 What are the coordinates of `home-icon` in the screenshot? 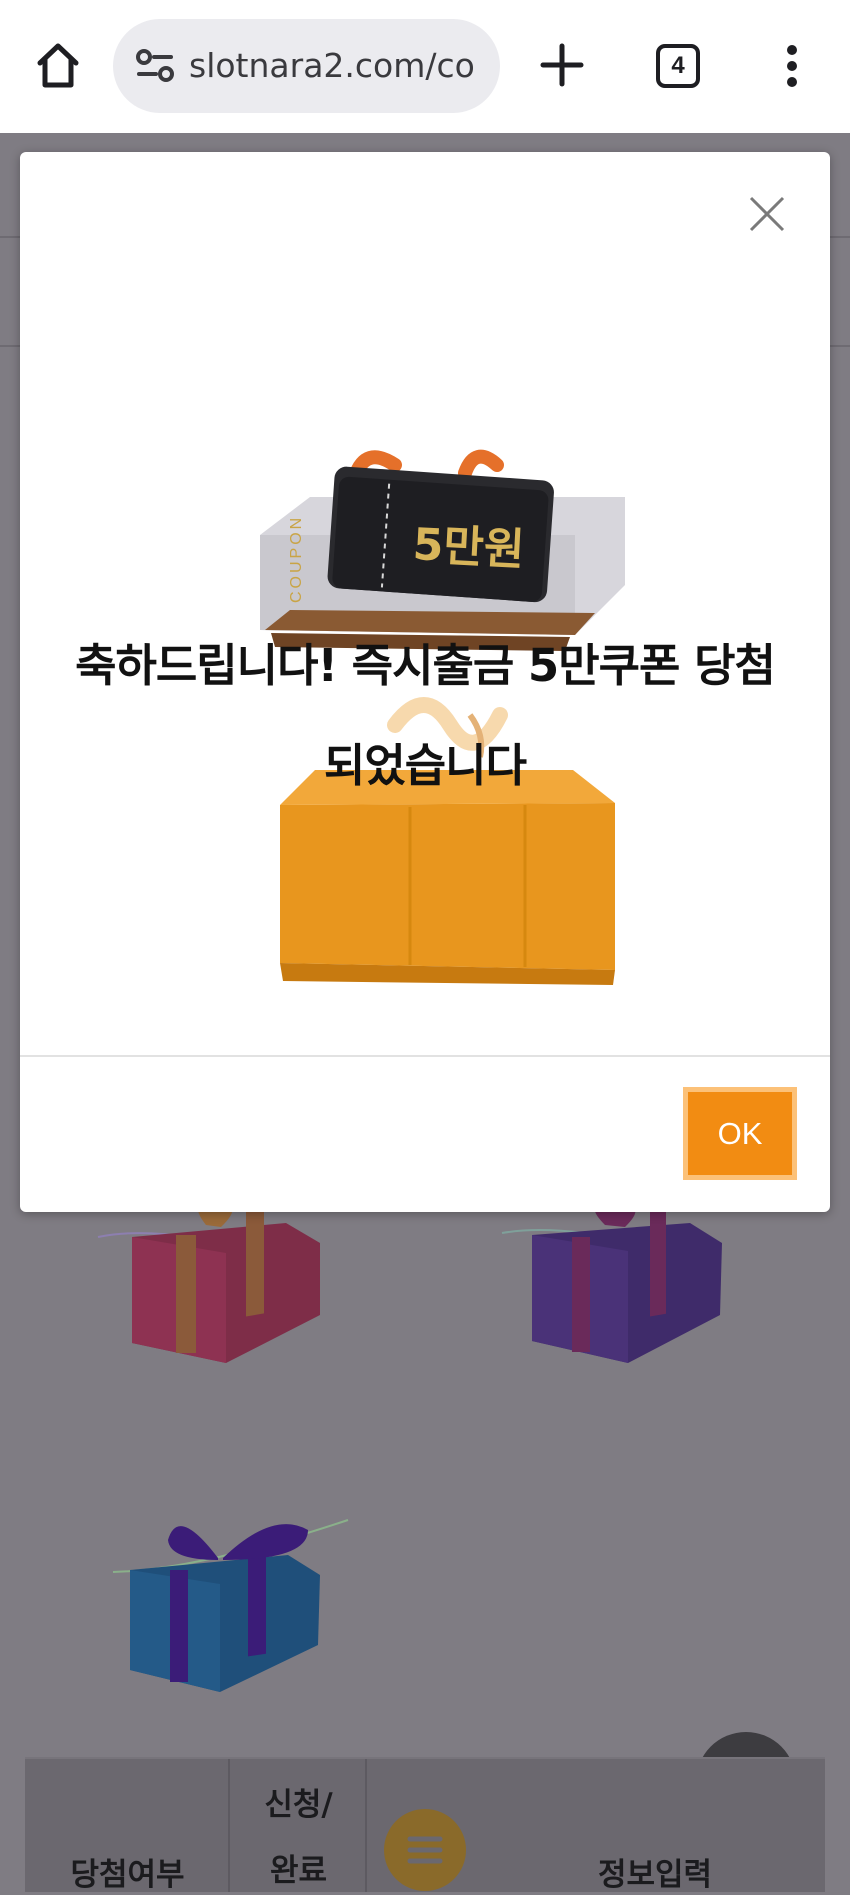 It's located at (58, 65).